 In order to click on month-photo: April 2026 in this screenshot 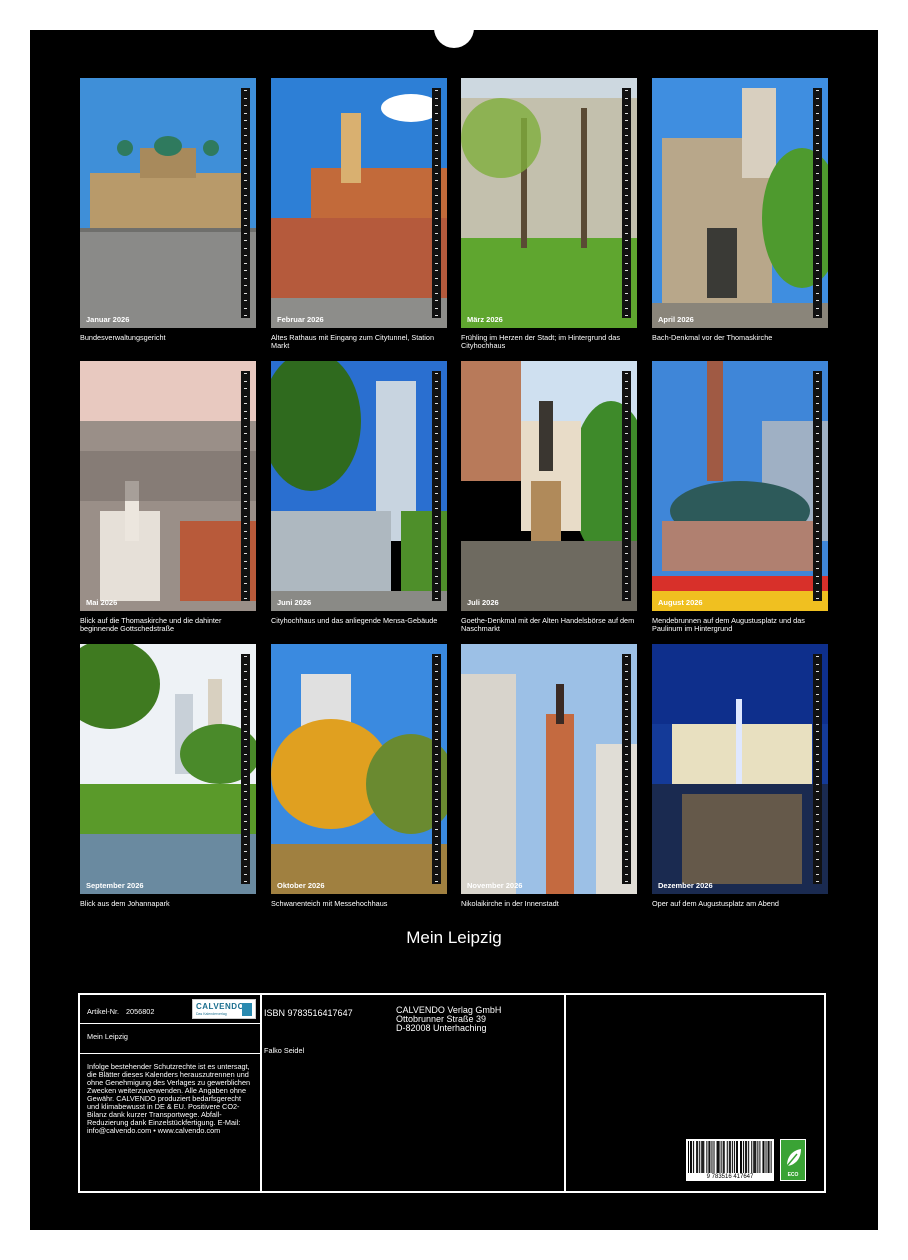, I will do `click(740, 203)`.